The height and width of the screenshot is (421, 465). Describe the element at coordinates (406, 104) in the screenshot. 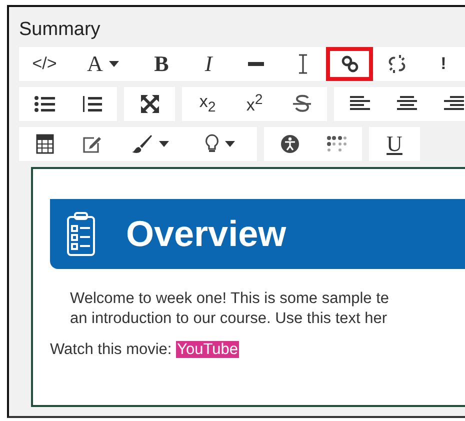

I see `align-center-icon` at that location.